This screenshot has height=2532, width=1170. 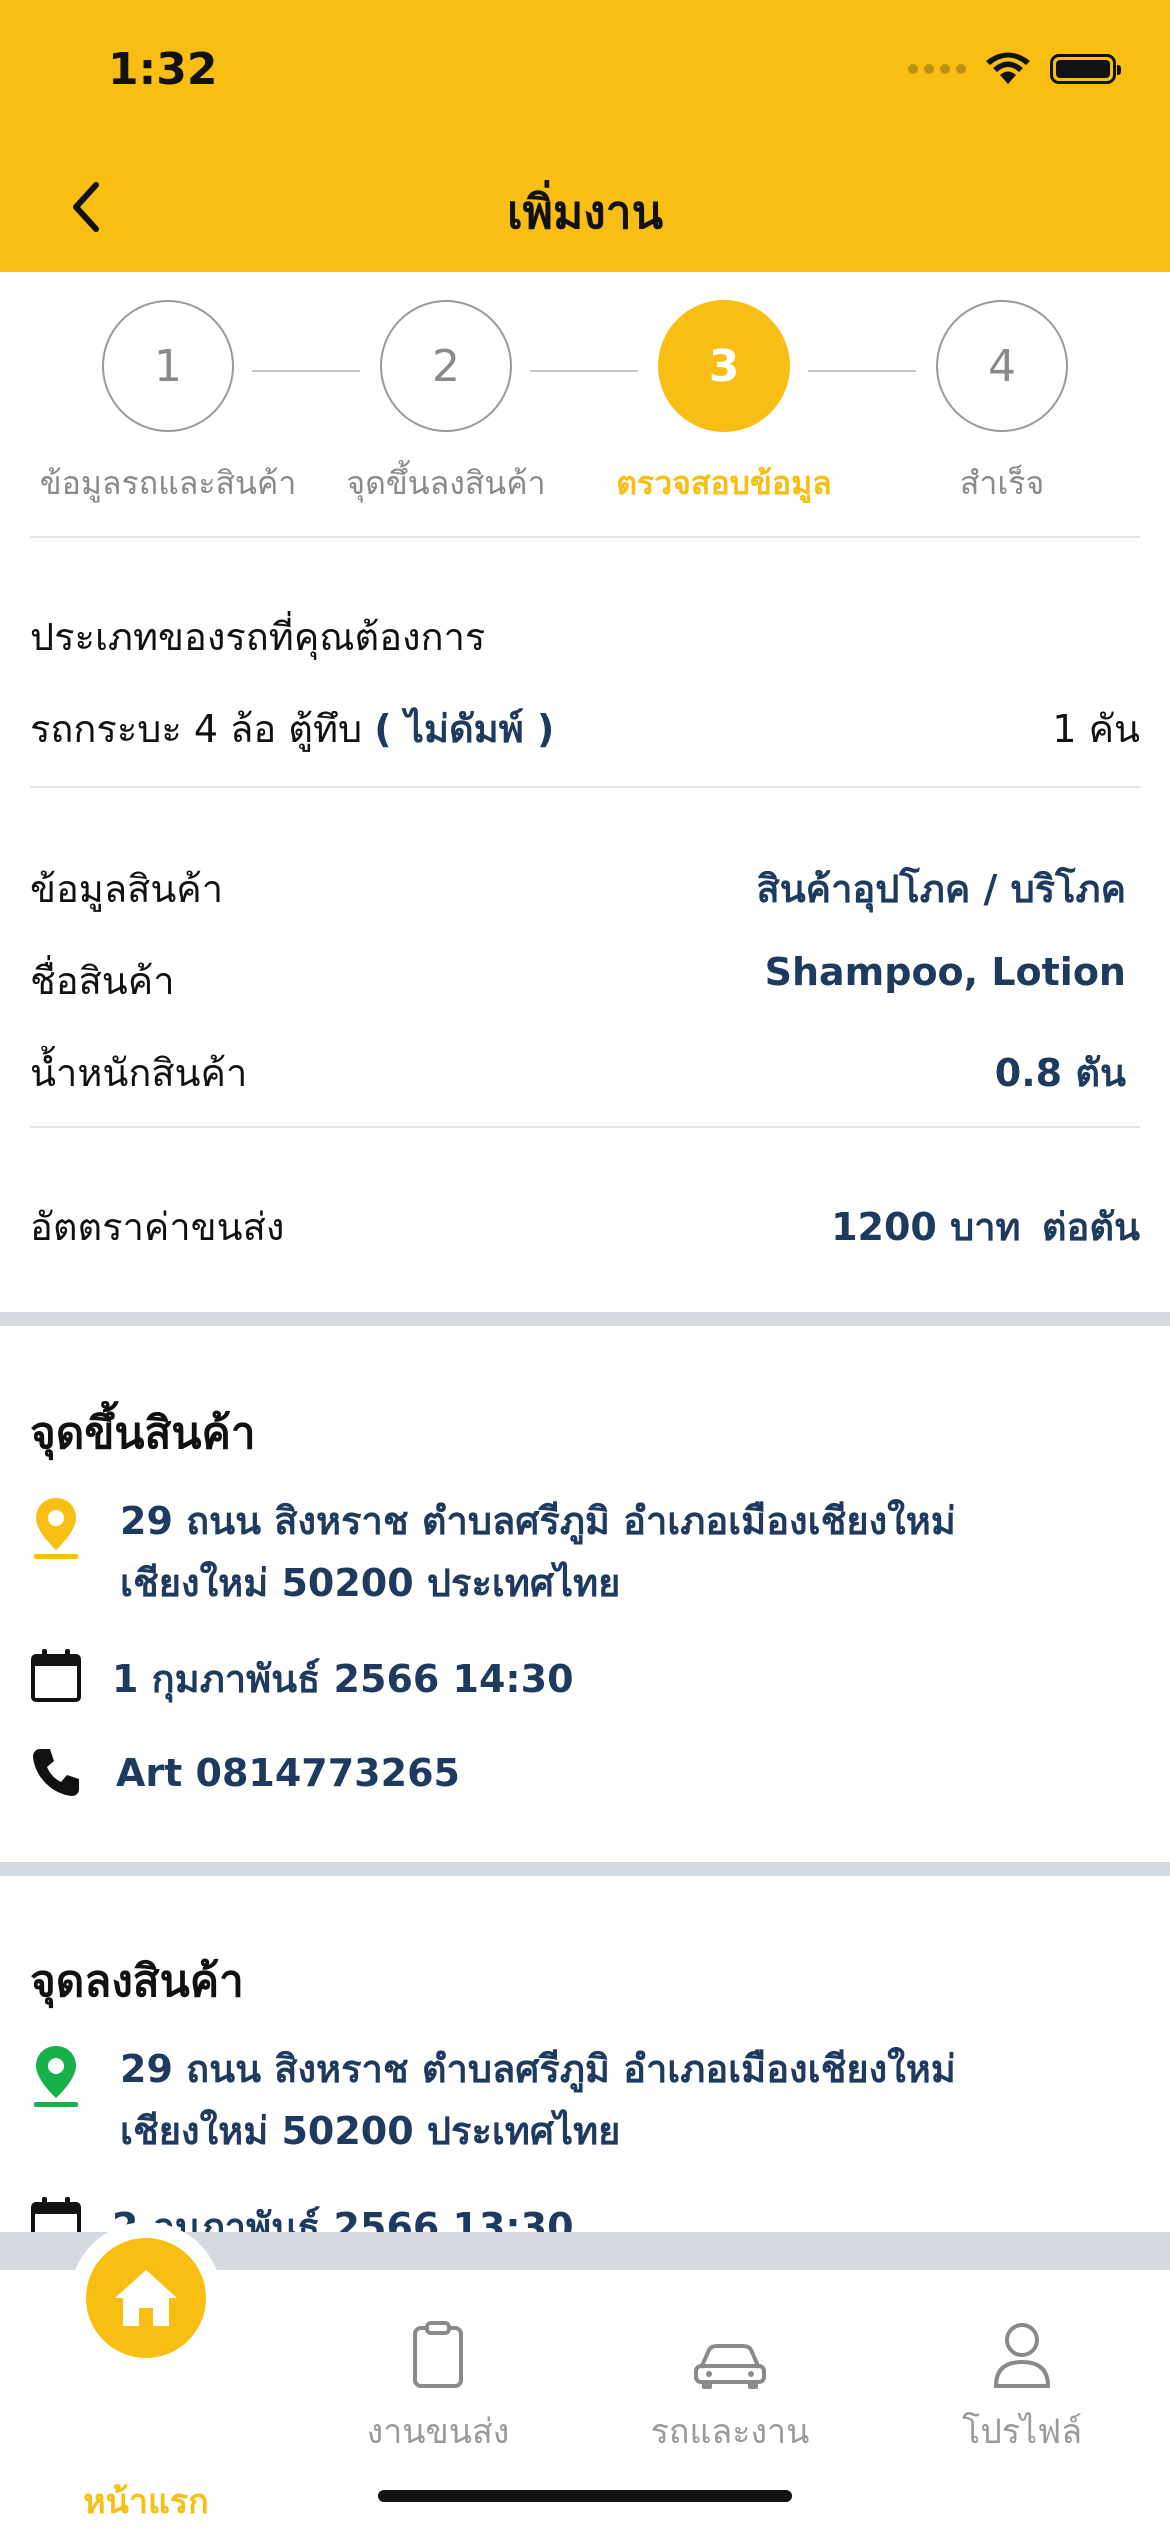 I want to click on step-circle: 1, so click(x=168, y=366).